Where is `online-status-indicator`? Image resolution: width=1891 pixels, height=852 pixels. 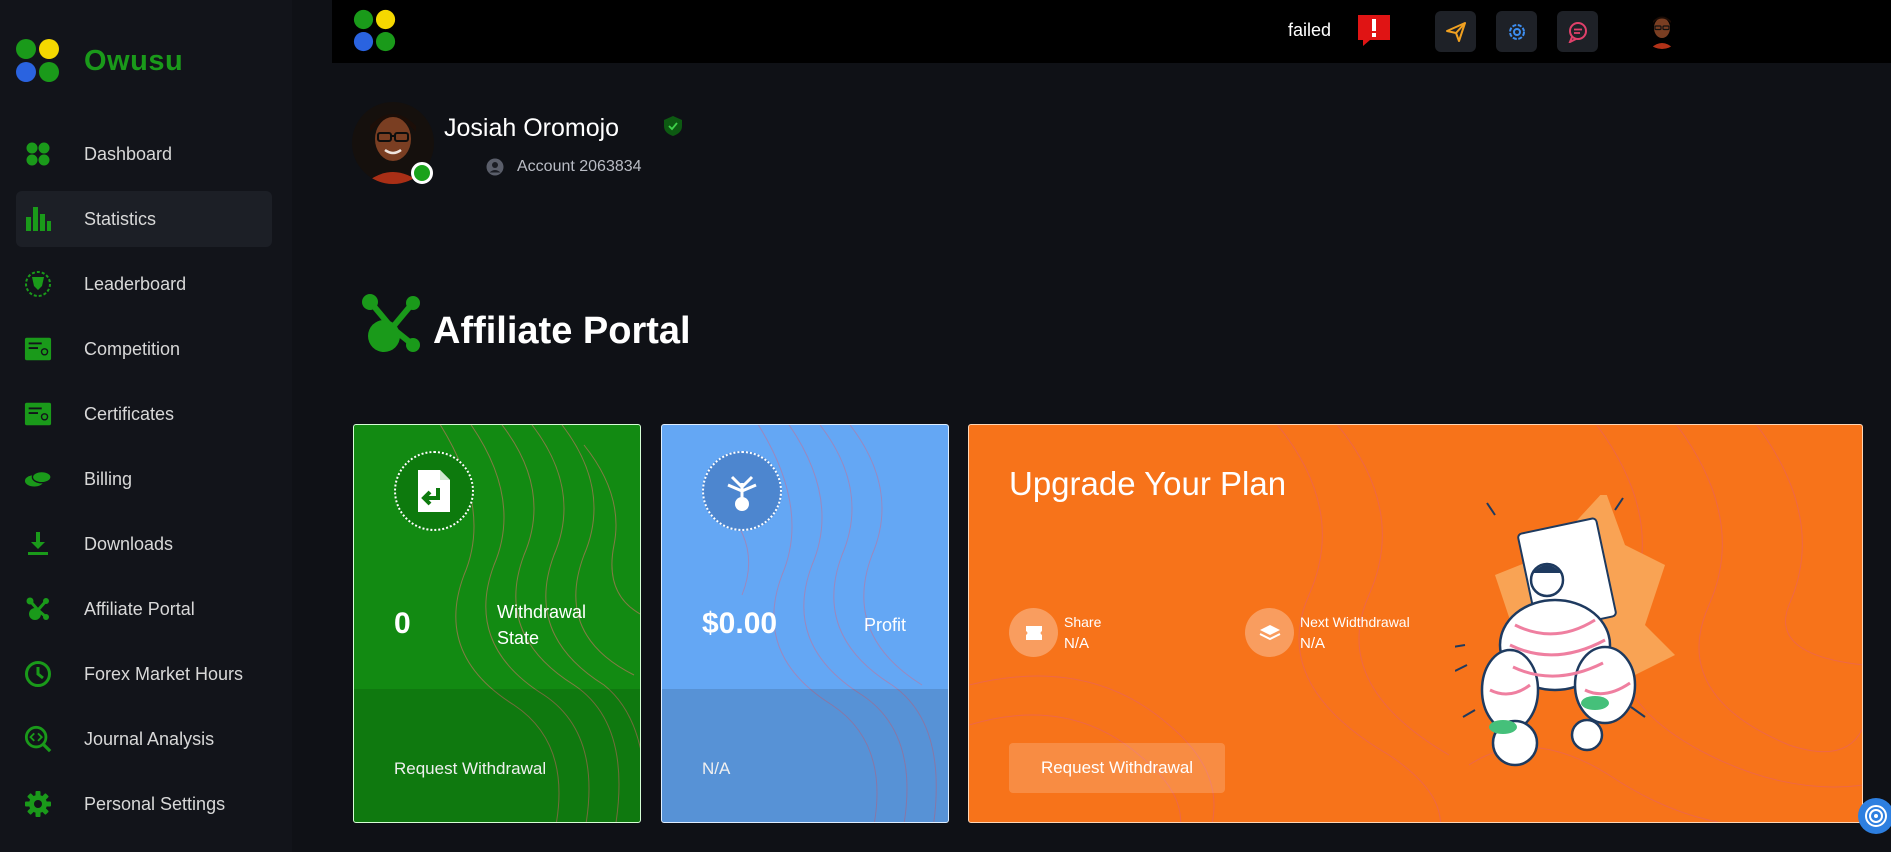
online-status-indicator is located at coordinates (422, 173).